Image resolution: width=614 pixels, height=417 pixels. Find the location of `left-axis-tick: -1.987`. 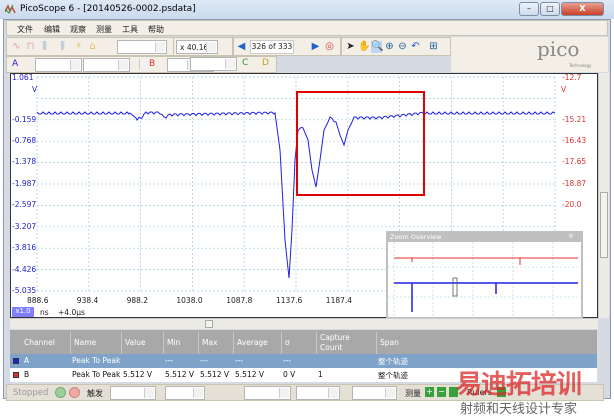

left-axis-tick: -1.987 is located at coordinates (24, 183).